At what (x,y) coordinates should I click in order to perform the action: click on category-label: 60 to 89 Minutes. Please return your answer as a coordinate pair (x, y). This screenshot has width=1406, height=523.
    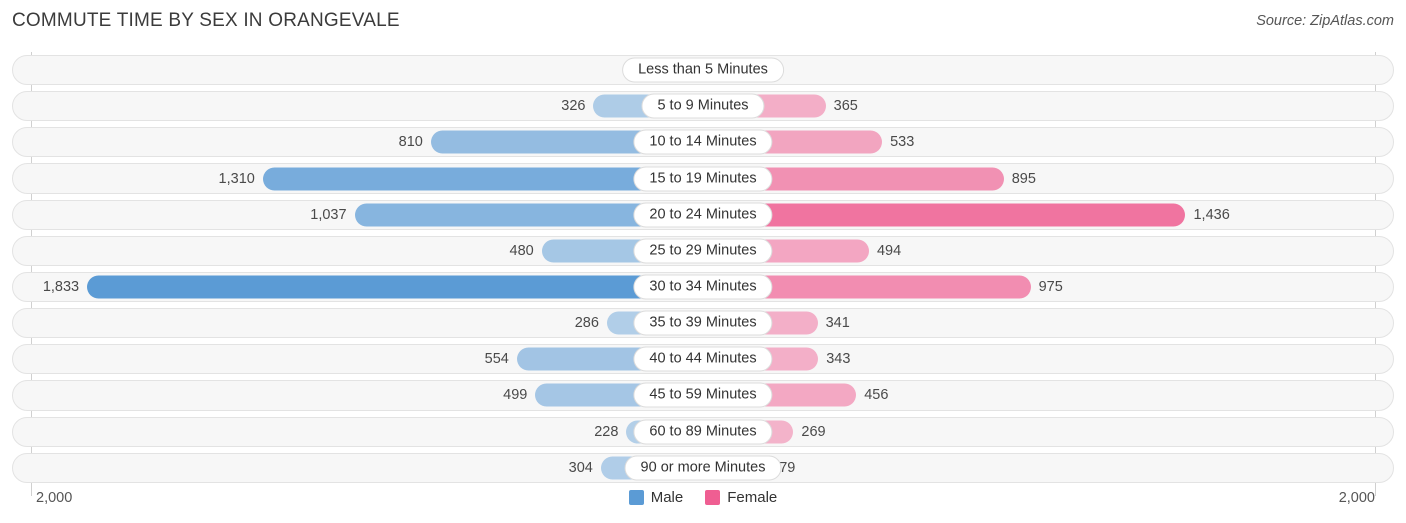
    Looking at the image, I should click on (703, 432).